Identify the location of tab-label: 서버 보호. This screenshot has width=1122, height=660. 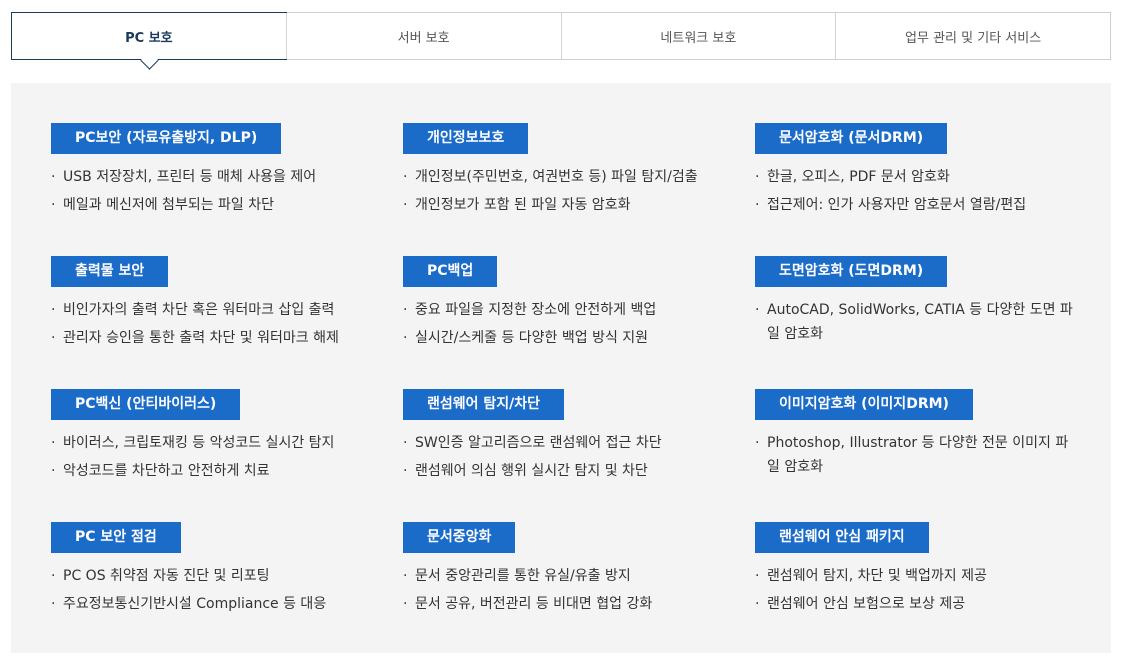
(423, 38).